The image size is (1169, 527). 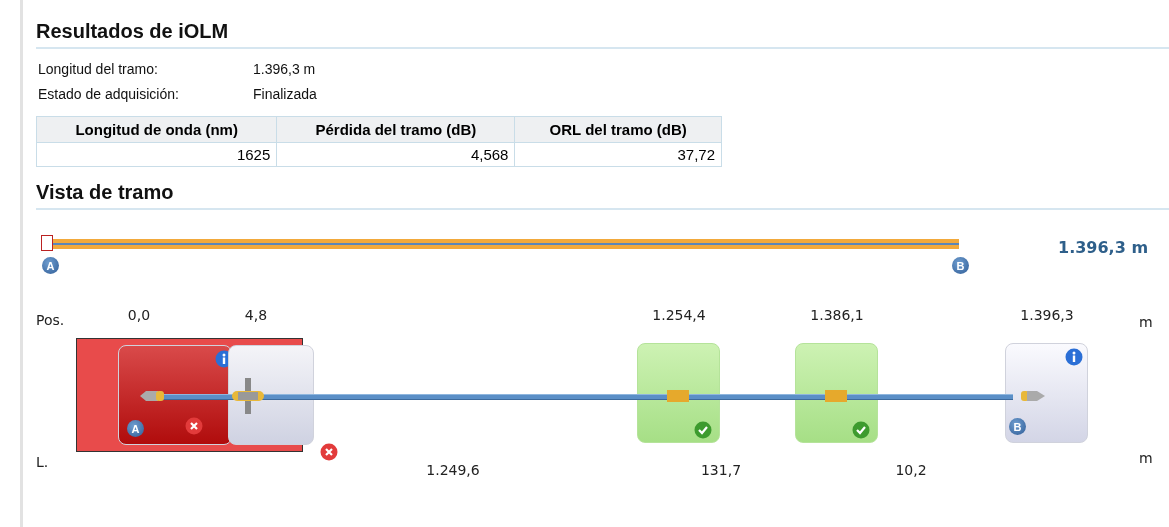 What do you see at coordinates (911, 470) in the screenshot?
I see `segment-length: 10,2` at bounding box center [911, 470].